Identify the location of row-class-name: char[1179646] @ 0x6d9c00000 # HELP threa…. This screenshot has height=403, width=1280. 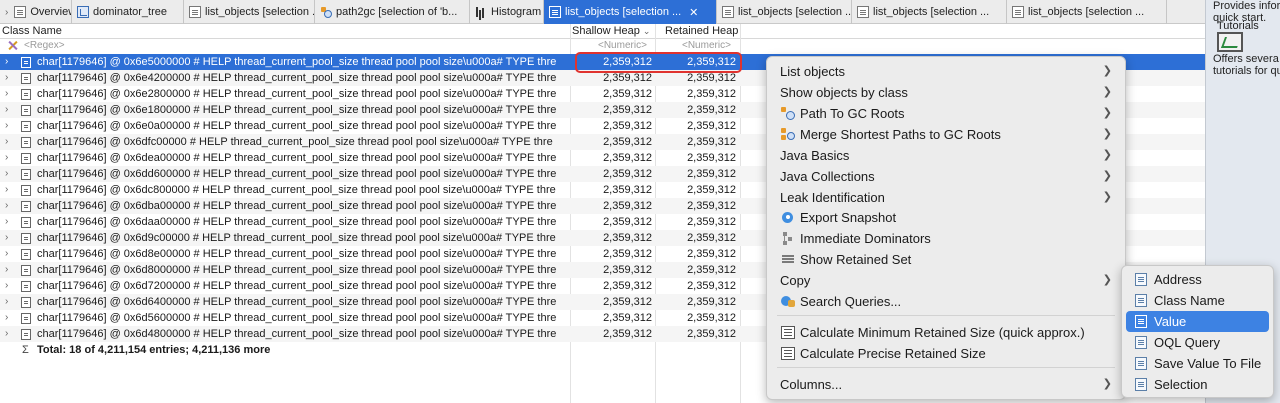
(296, 238).